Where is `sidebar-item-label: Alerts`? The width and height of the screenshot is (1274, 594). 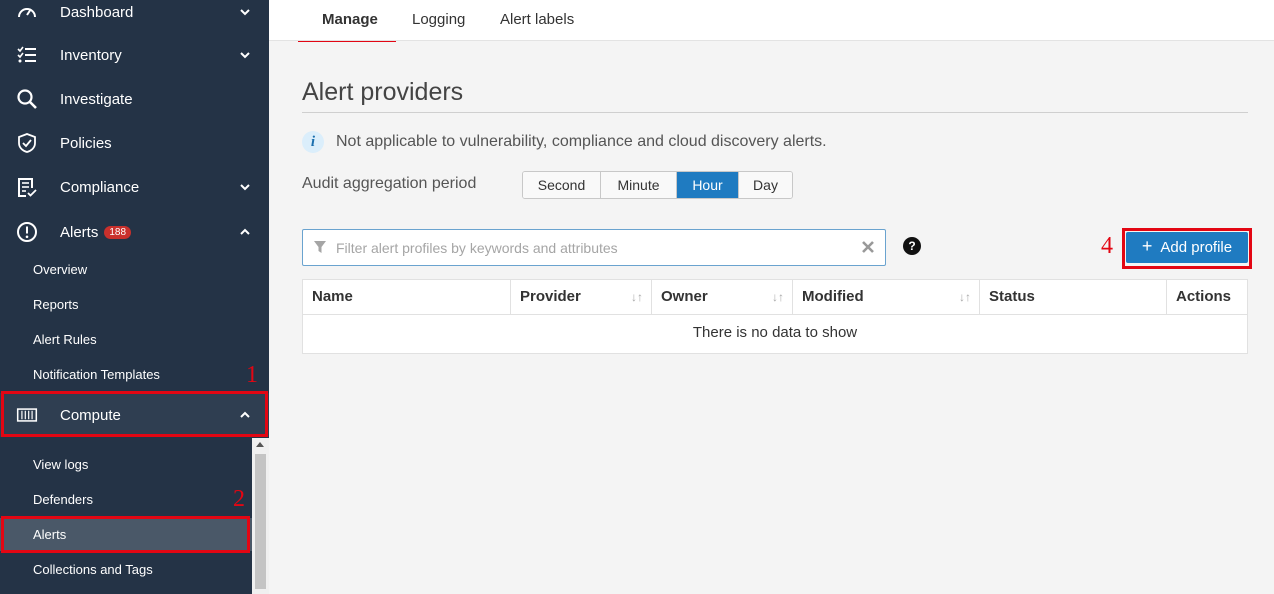
sidebar-item-label: Alerts is located at coordinates (79, 232).